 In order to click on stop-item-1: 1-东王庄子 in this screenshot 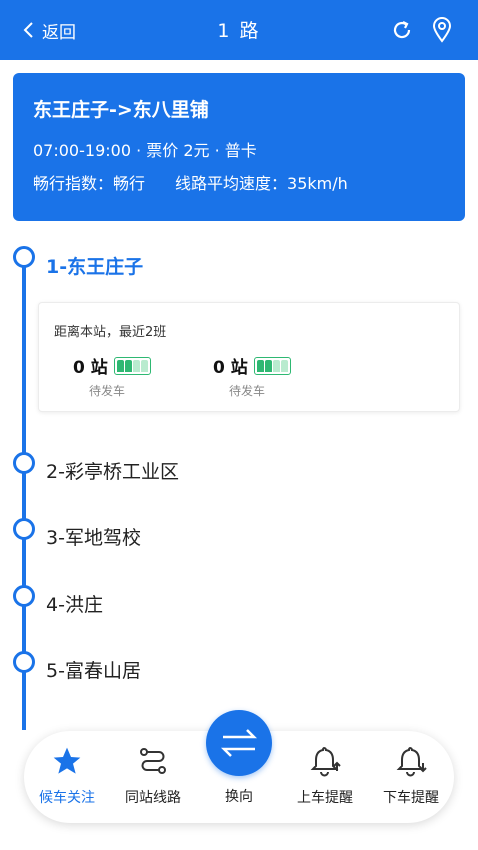, I will do `click(94, 265)`.